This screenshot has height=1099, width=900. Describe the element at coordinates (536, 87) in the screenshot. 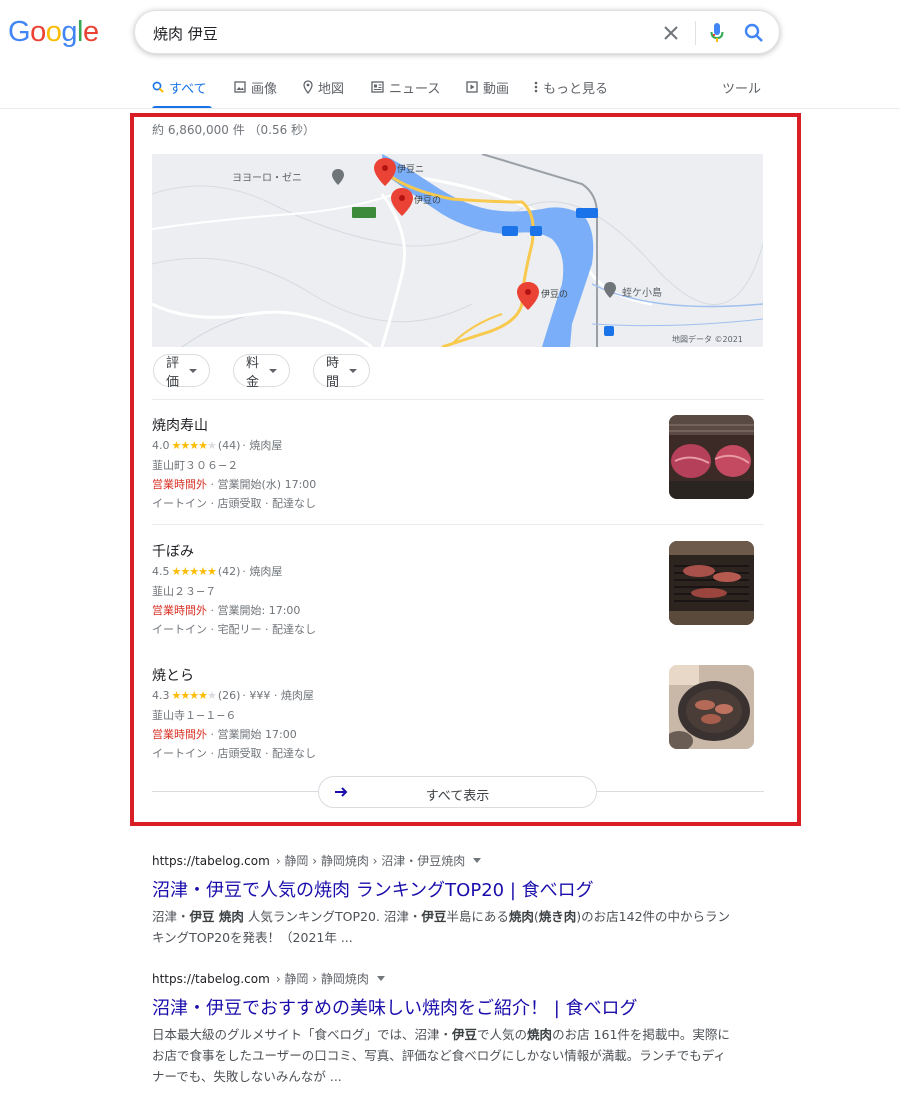

I see `more-vert-icon` at that location.